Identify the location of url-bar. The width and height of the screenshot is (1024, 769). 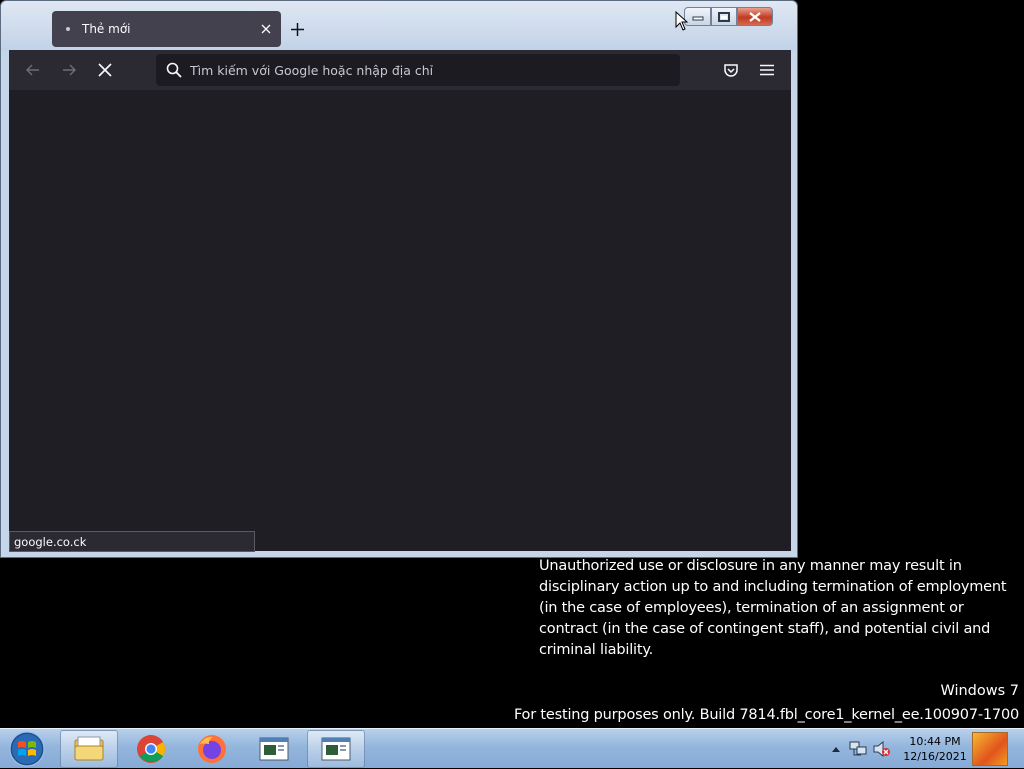
(418, 70).